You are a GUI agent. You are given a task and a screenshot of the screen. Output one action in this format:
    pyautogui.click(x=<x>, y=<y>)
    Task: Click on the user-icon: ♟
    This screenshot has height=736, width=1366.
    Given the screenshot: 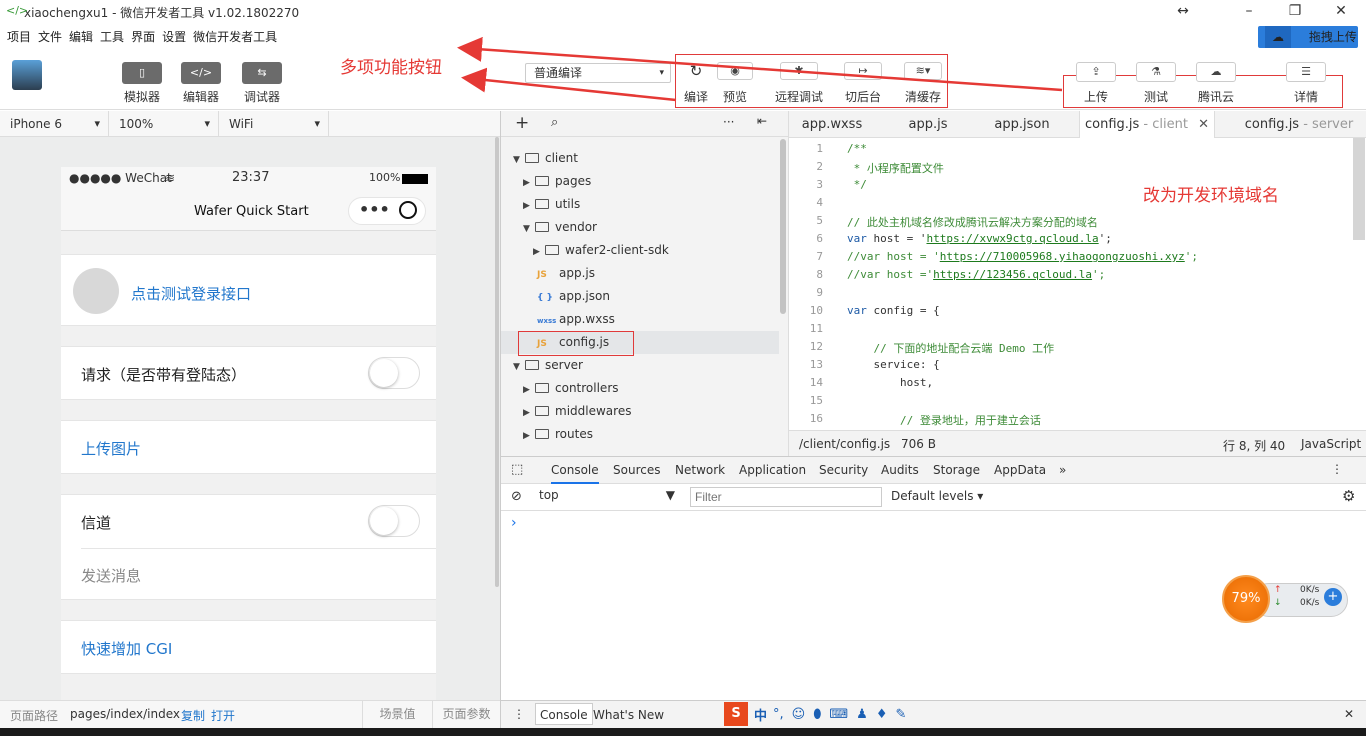 What is the action you would take?
    pyautogui.click(x=862, y=714)
    